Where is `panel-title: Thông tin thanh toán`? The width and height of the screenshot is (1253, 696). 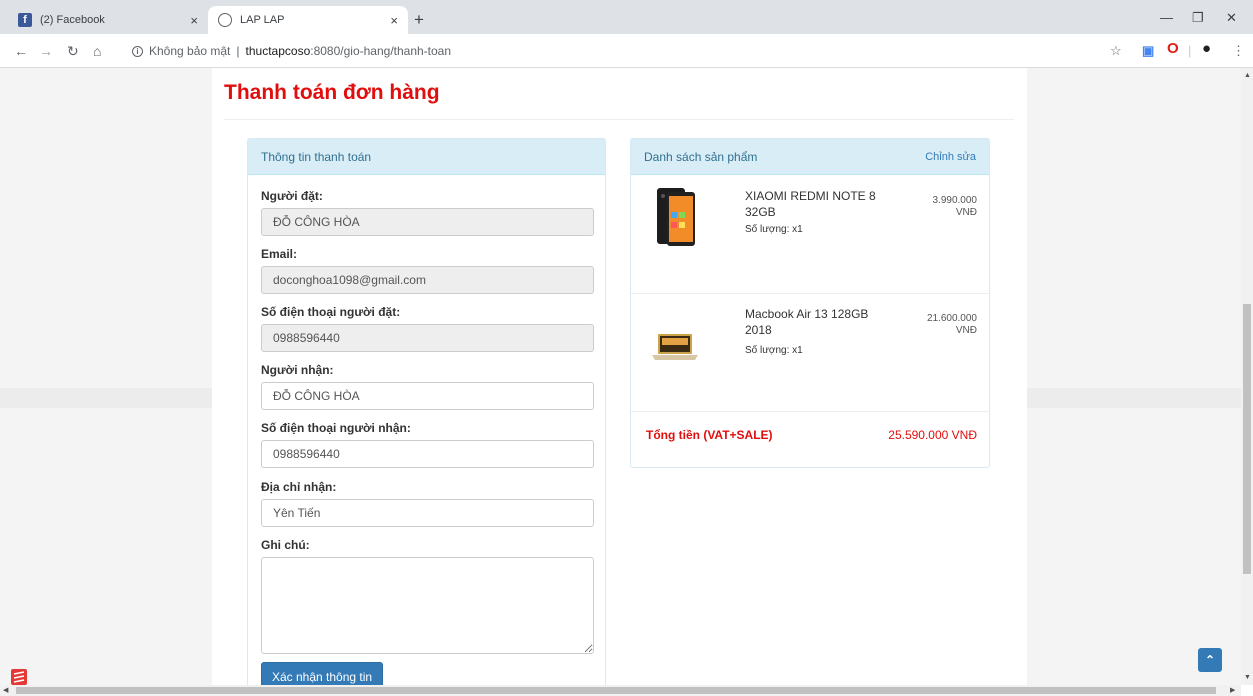 panel-title: Thông tin thanh toán is located at coordinates (316, 156).